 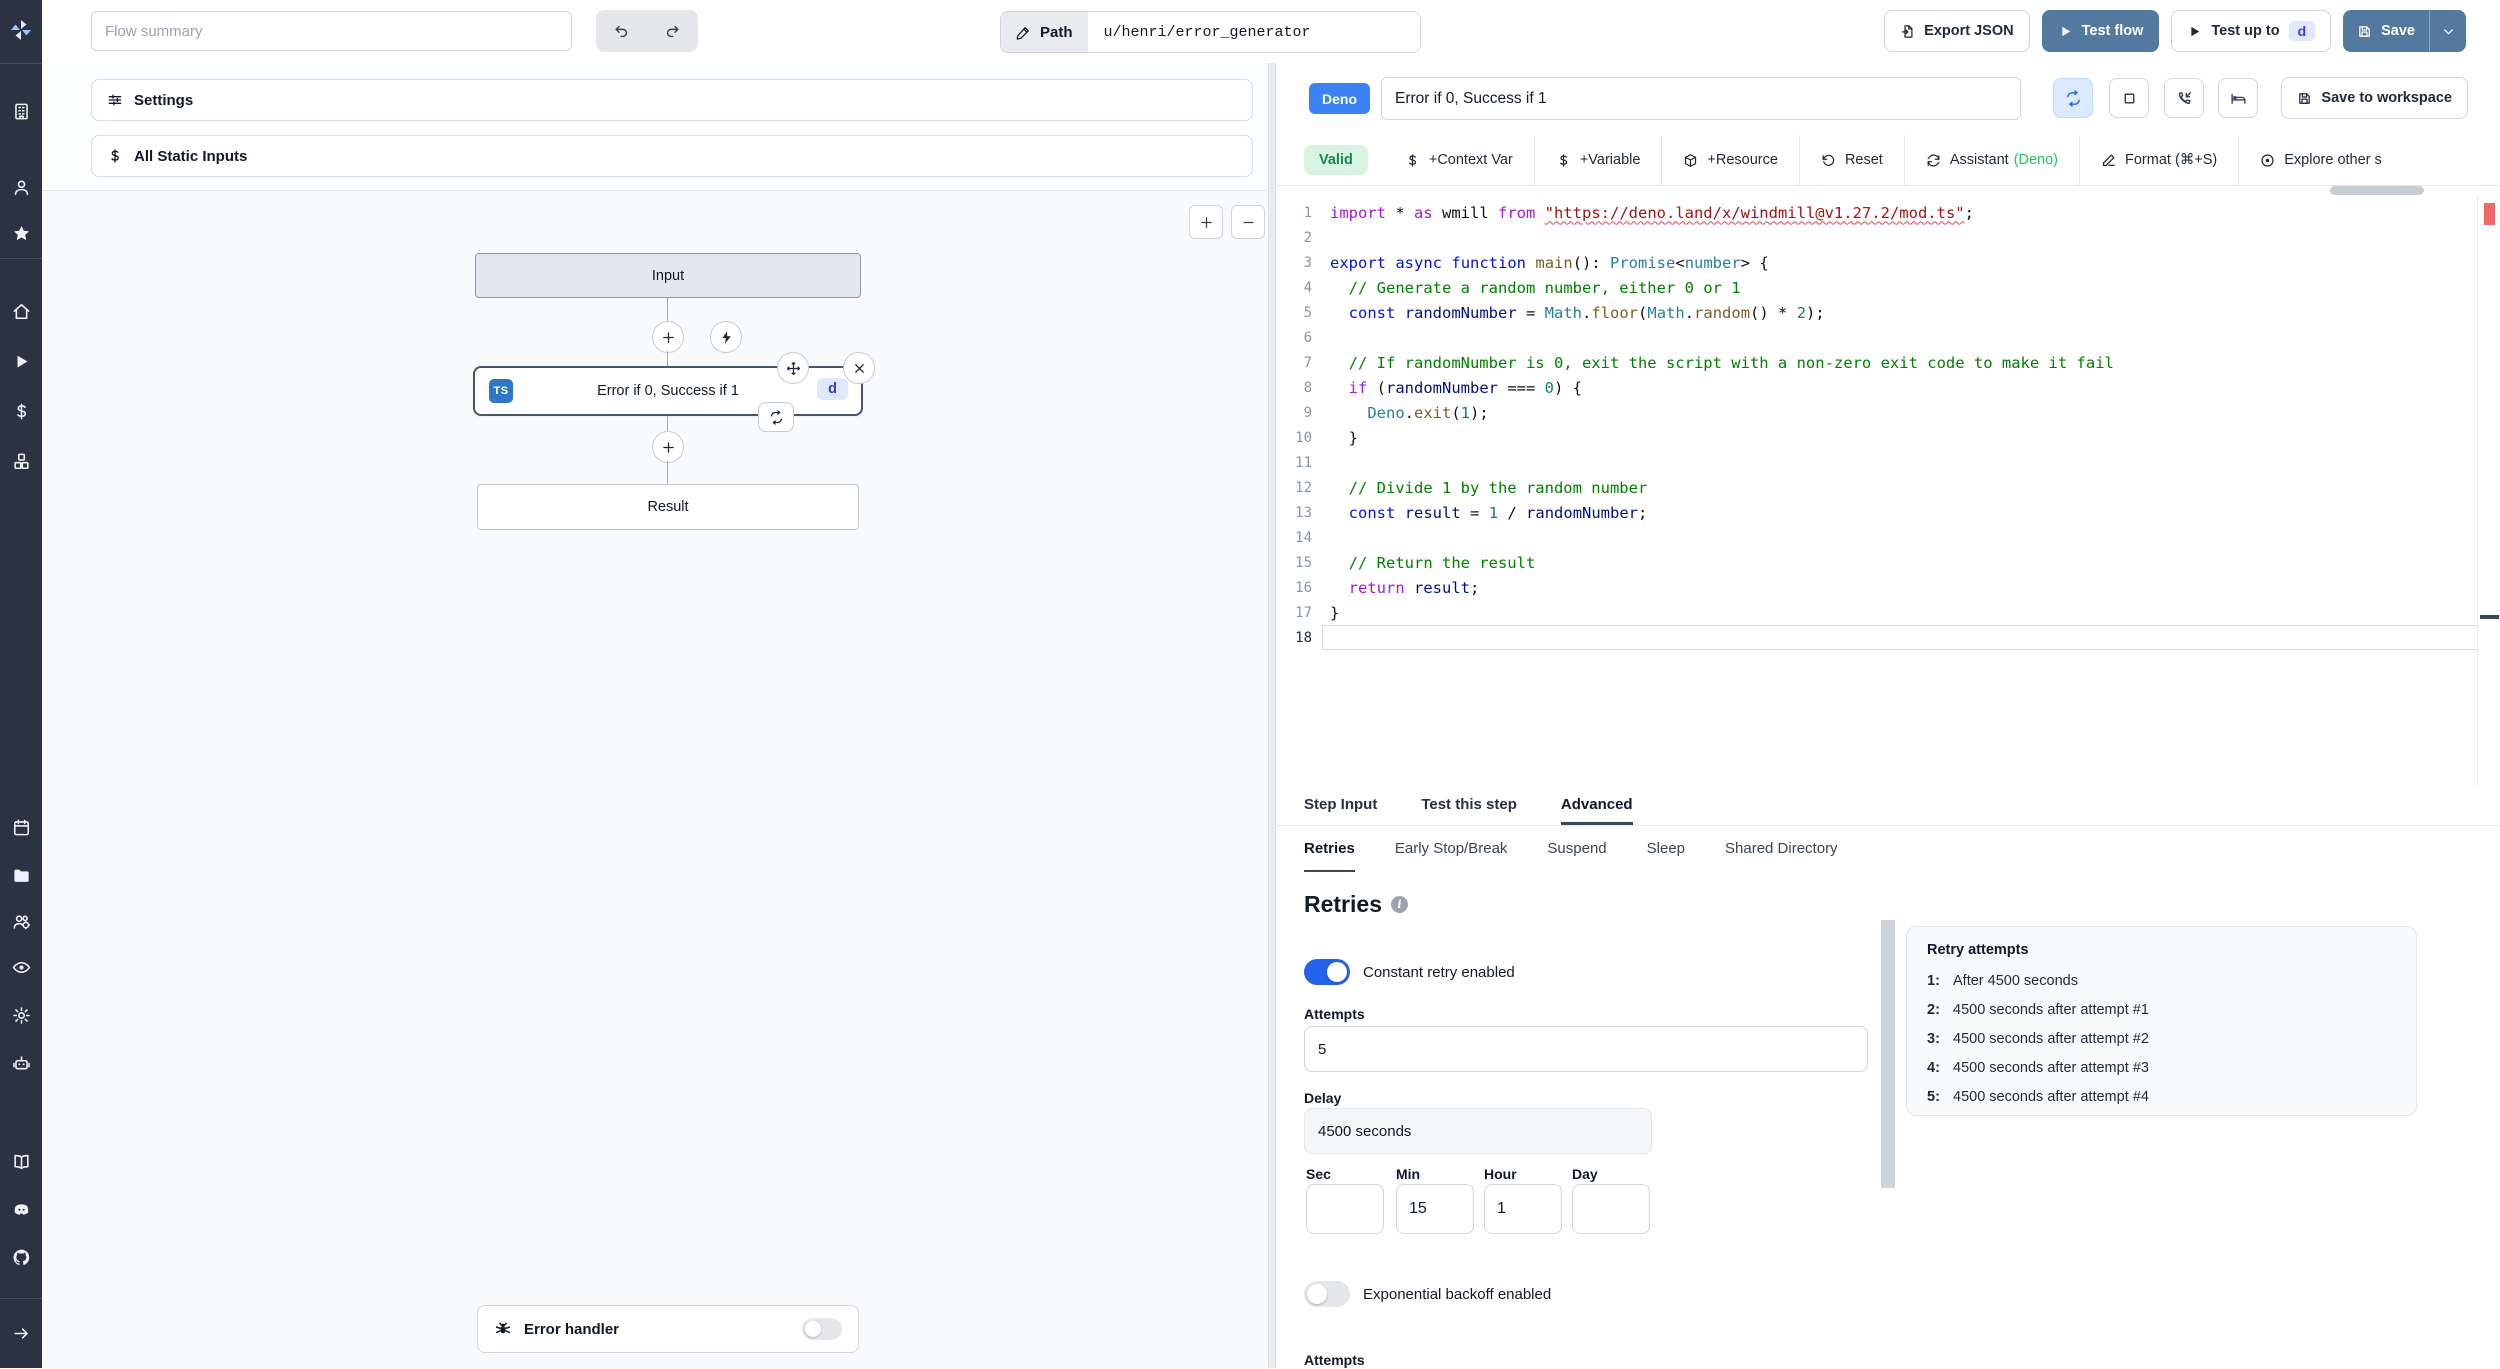 What do you see at coordinates (21, 1015) in the screenshot?
I see `sidebar-gear-icon` at bounding box center [21, 1015].